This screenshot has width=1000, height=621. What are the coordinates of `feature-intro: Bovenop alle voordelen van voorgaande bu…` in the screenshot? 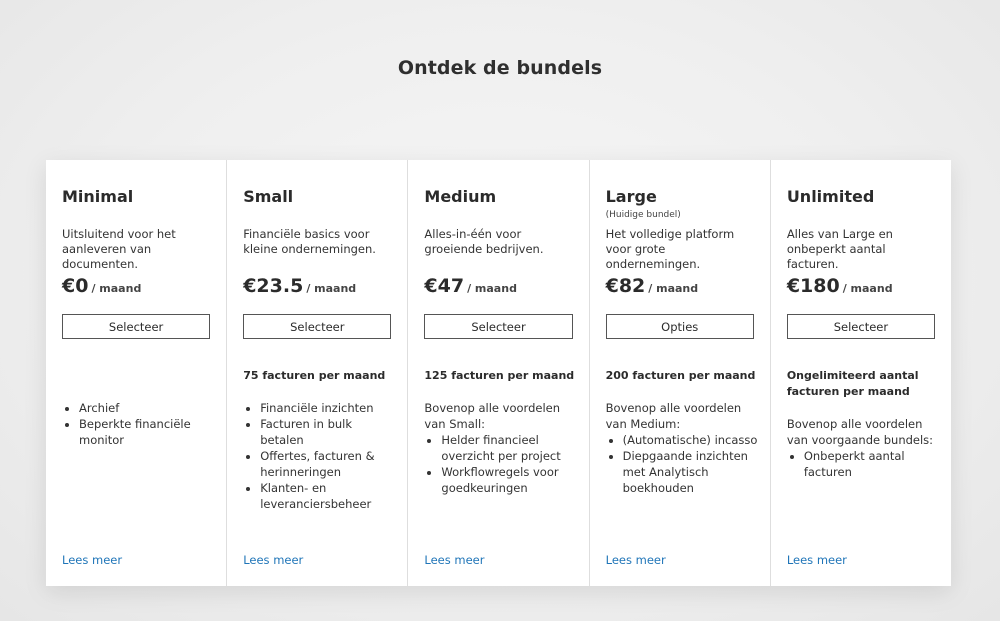 It's located at (860, 432).